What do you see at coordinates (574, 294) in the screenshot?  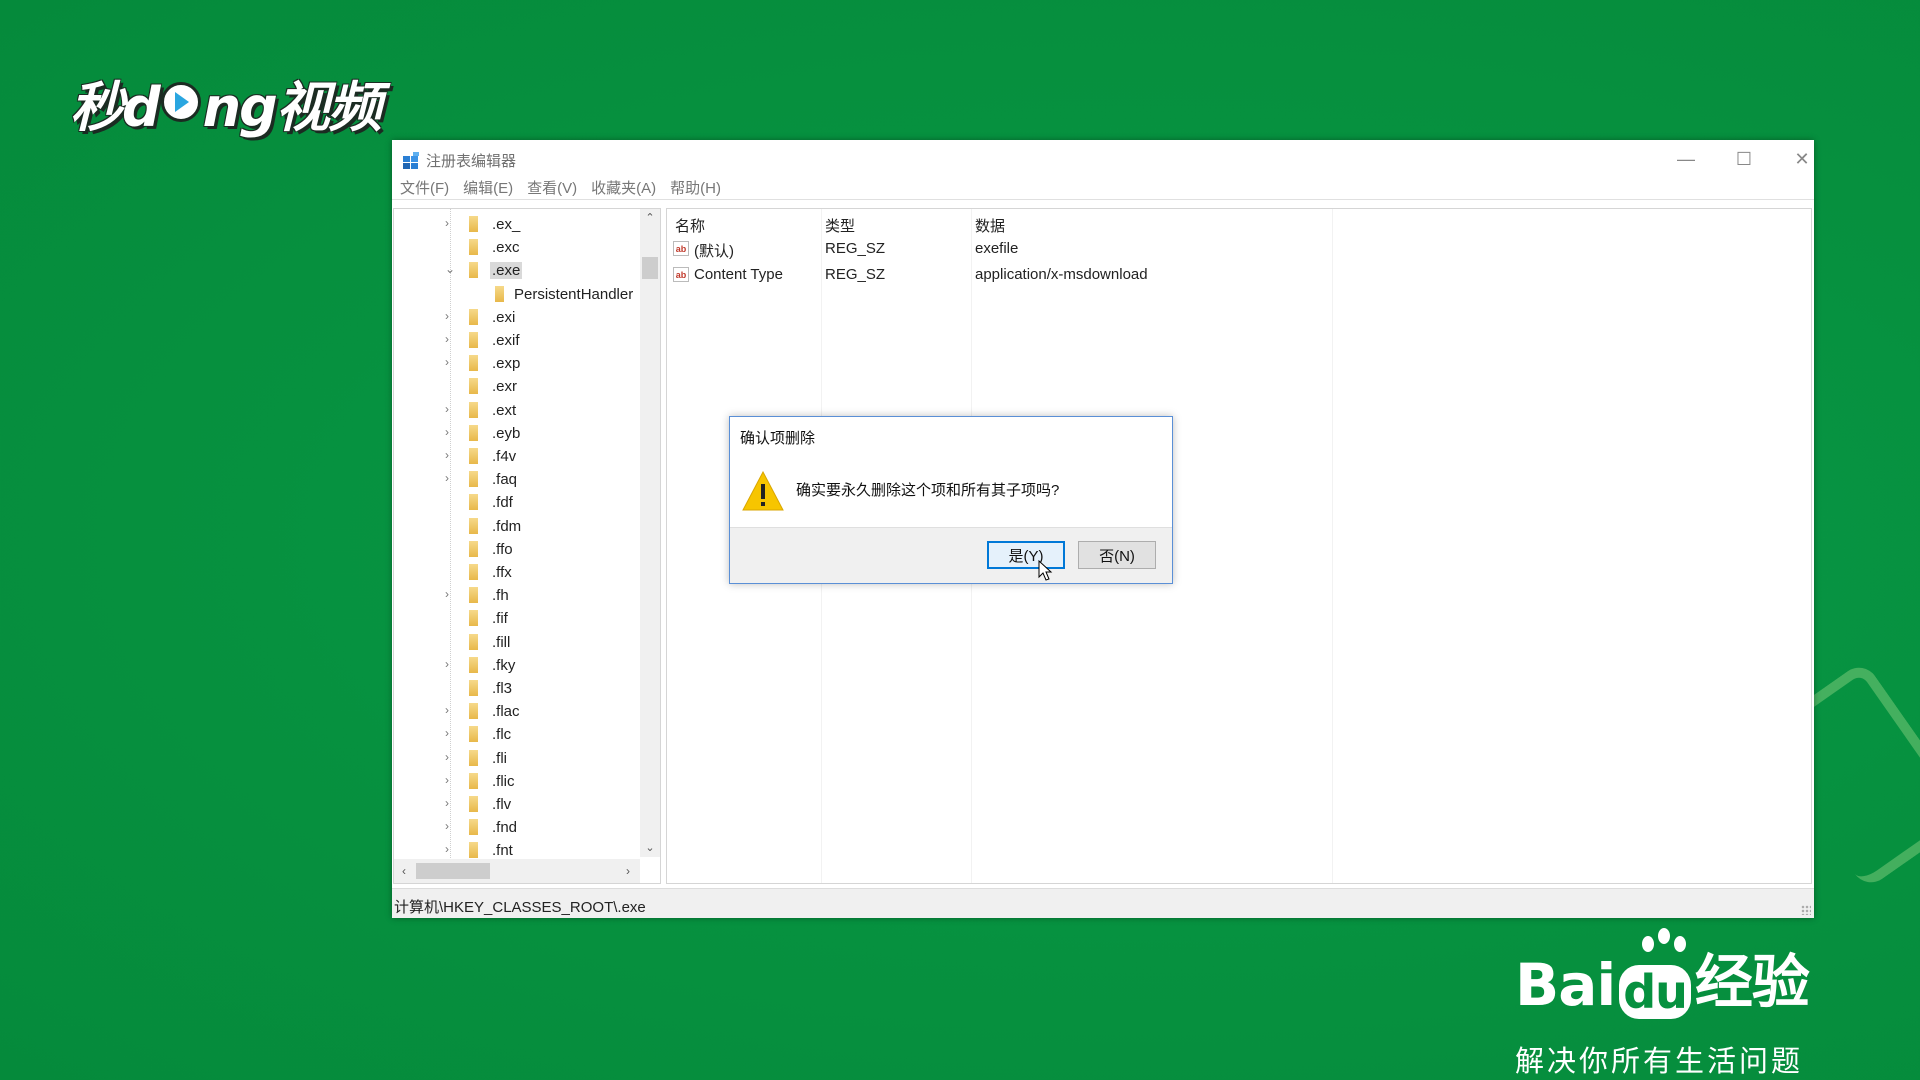 I see `tree-item-label: PersistentHandler` at bounding box center [574, 294].